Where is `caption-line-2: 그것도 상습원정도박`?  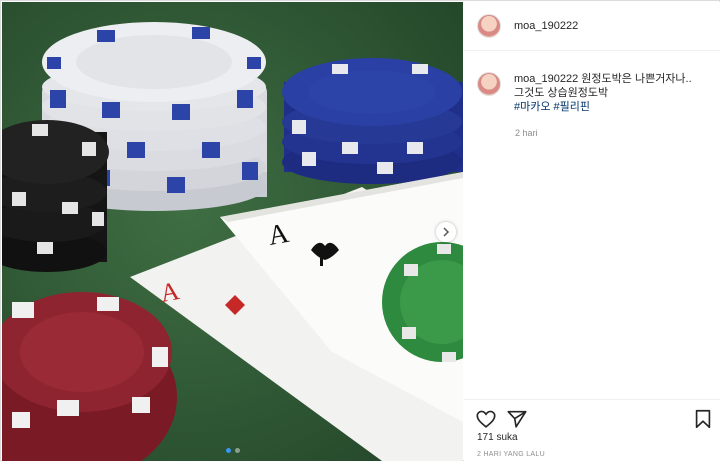 caption-line-2: 그것도 상습원정도박 is located at coordinates (561, 93).